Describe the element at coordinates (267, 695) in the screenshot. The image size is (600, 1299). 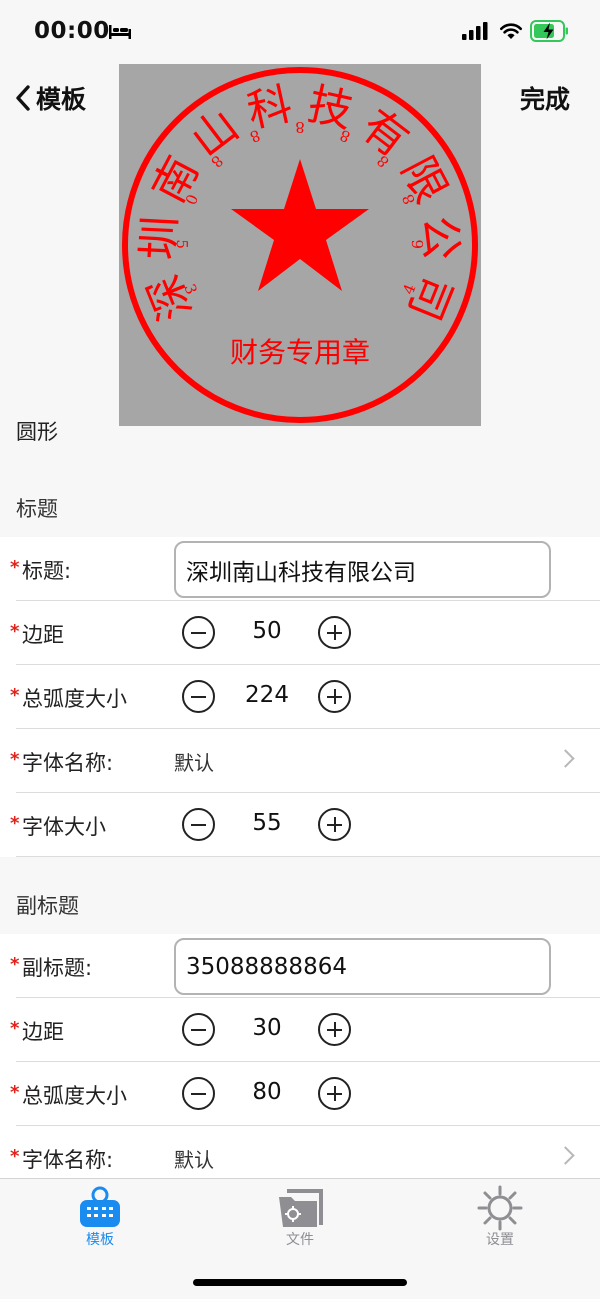
I see `title-arc-value: 224` at that location.